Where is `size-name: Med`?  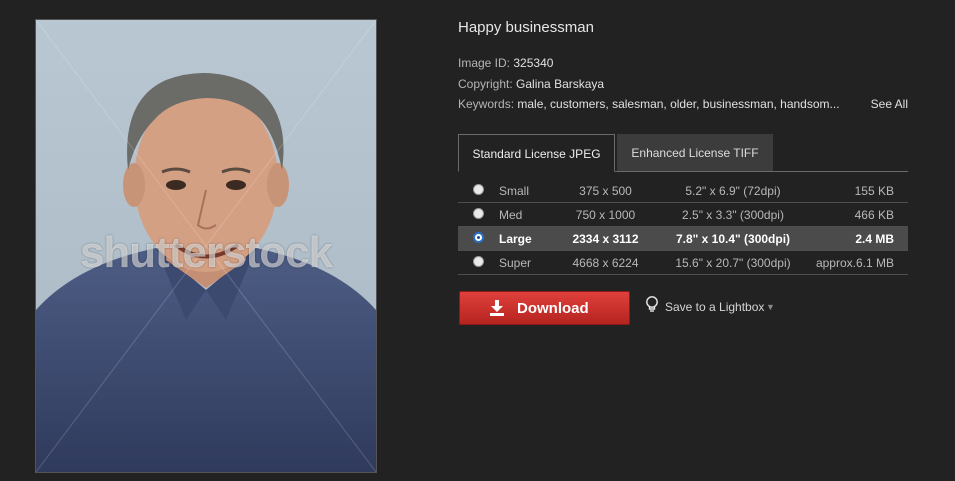
size-name: Med is located at coordinates (511, 215).